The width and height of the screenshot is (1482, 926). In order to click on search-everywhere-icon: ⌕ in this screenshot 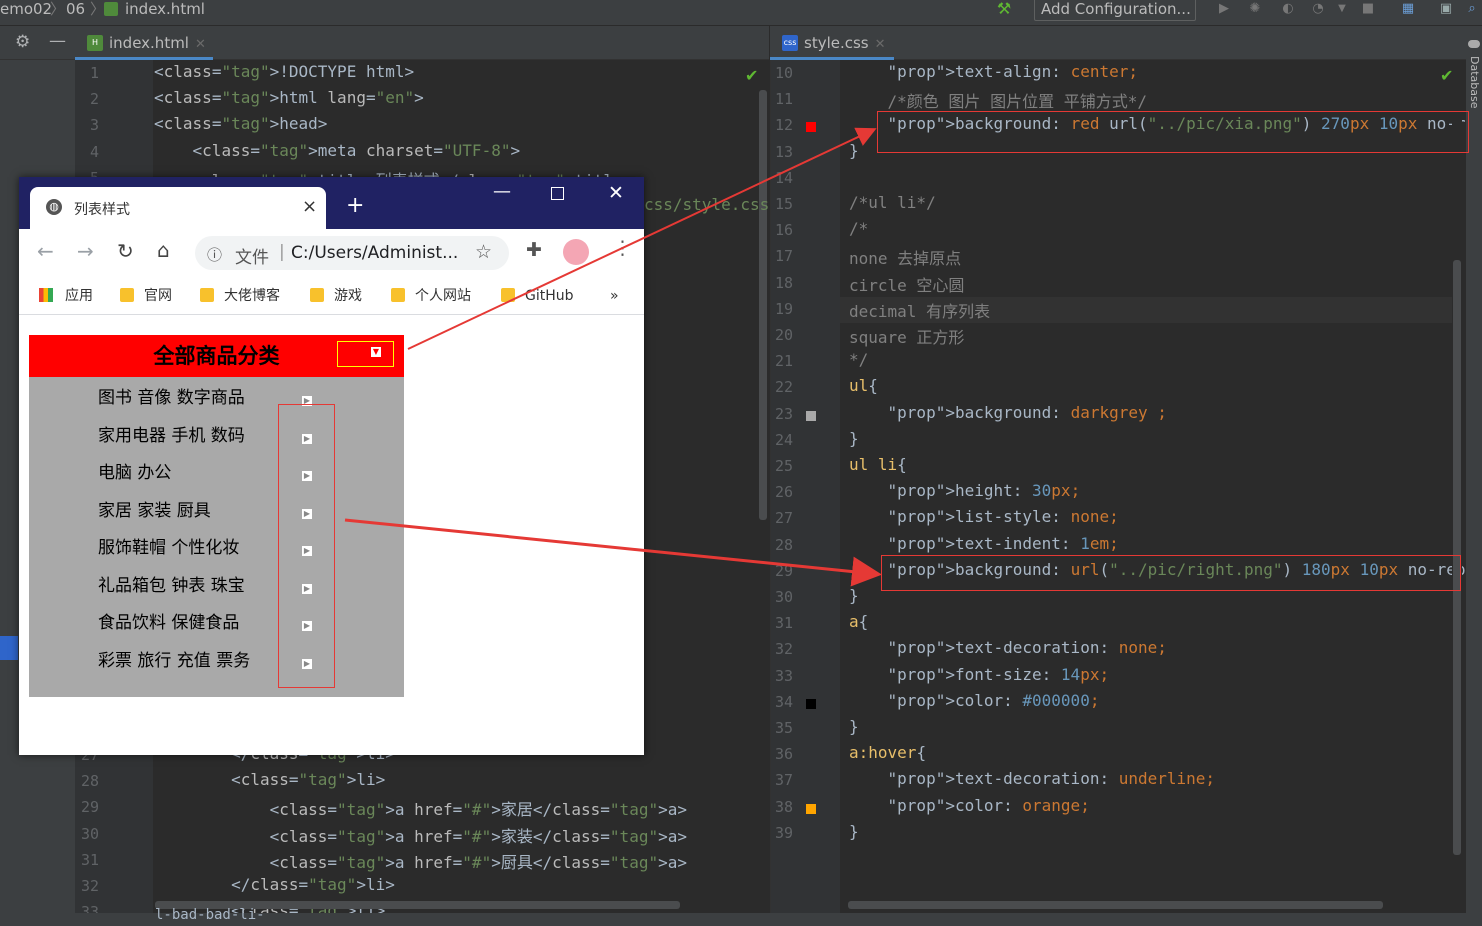, I will do `click(1472, 9)`.